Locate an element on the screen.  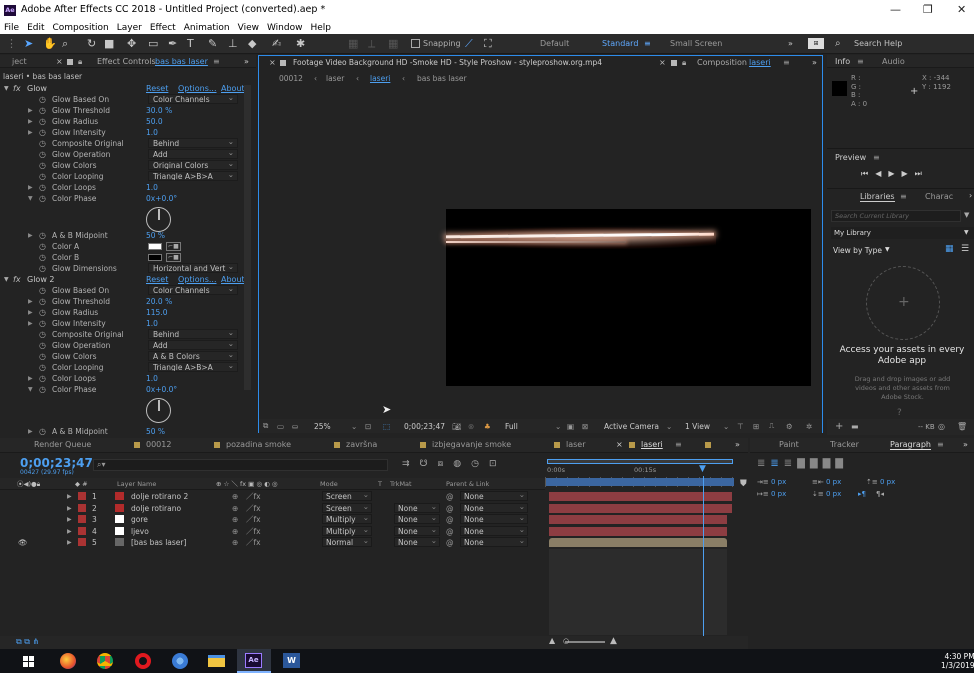
zoom-out-icon: ▲ is located at coordinates (552, 640).